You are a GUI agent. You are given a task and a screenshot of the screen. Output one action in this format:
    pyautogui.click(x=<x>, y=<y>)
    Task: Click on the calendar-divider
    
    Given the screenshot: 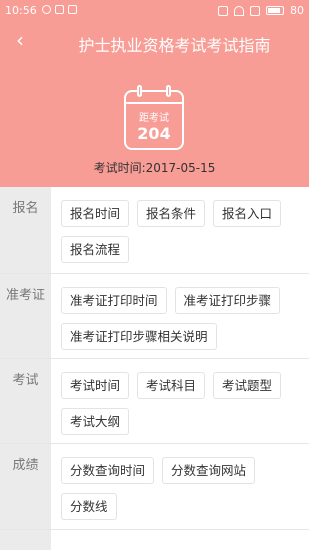 What is the action you would take?
    pyautogui.click(x=154, y=103)
    